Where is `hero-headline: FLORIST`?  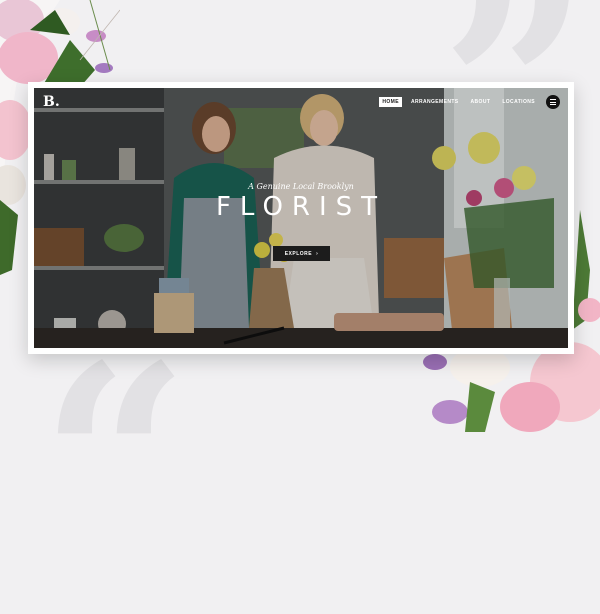
hero-headline: FLORIST is located at coordinates (301, 207).